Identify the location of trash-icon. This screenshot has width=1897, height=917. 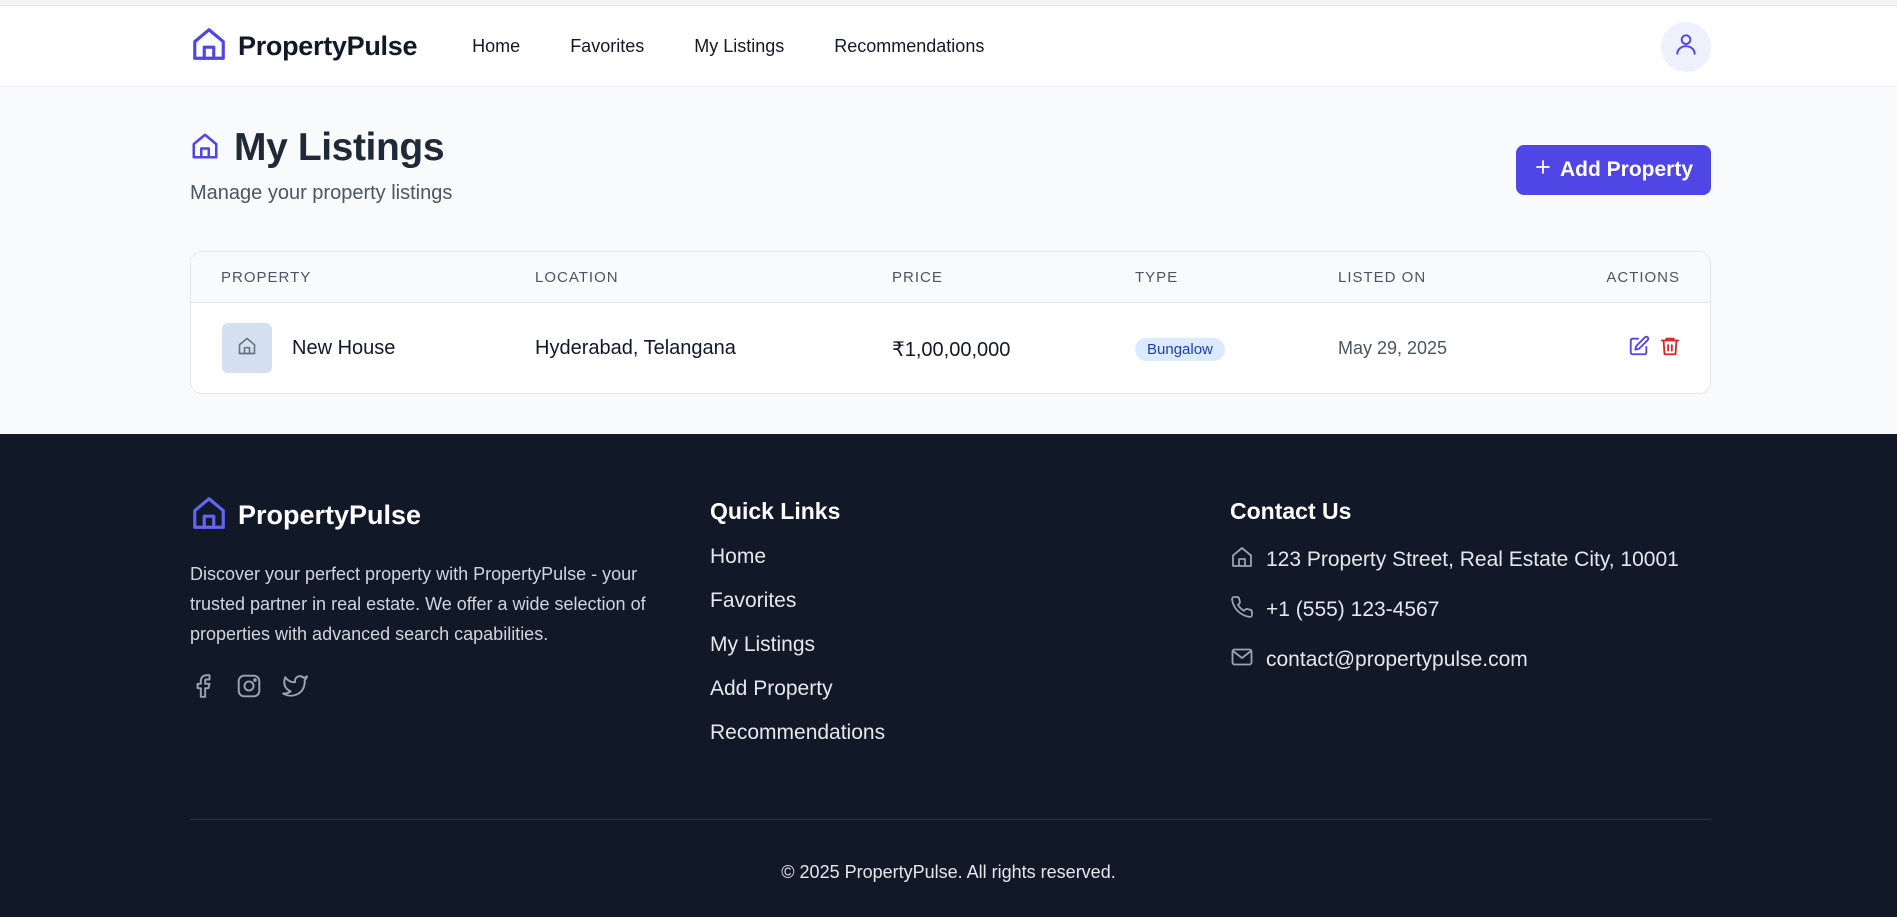
(1670, 348).